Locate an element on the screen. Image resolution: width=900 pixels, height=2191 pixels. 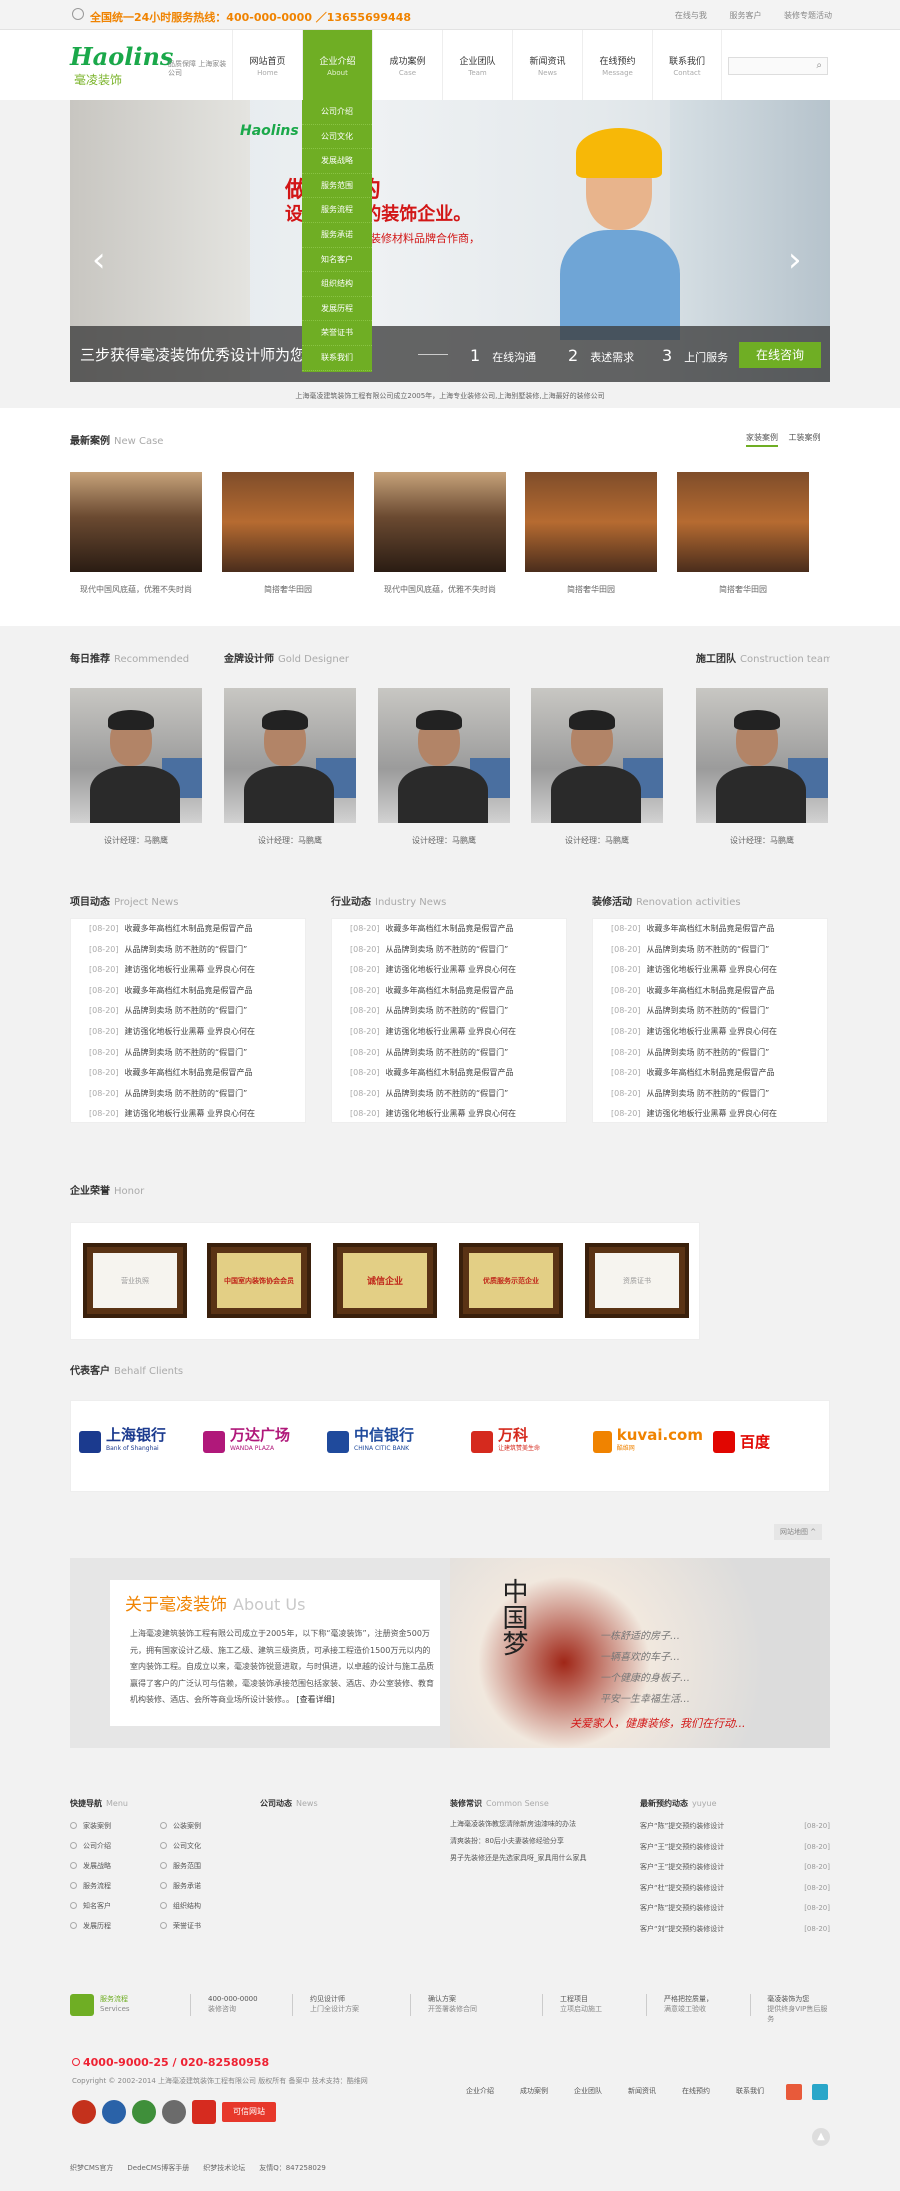
sense-item: 清爽装扮：80后小夫妻装修经验分享 is located at coordinates (540, 1841).